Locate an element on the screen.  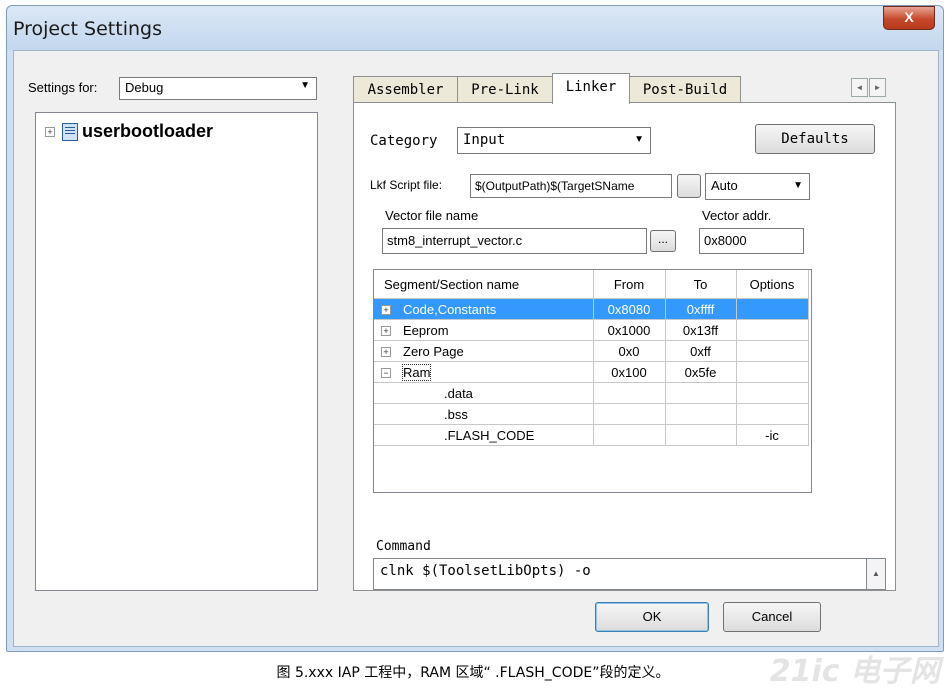
category-dropdown: Input ▼ is located at coordinates (554, 140).